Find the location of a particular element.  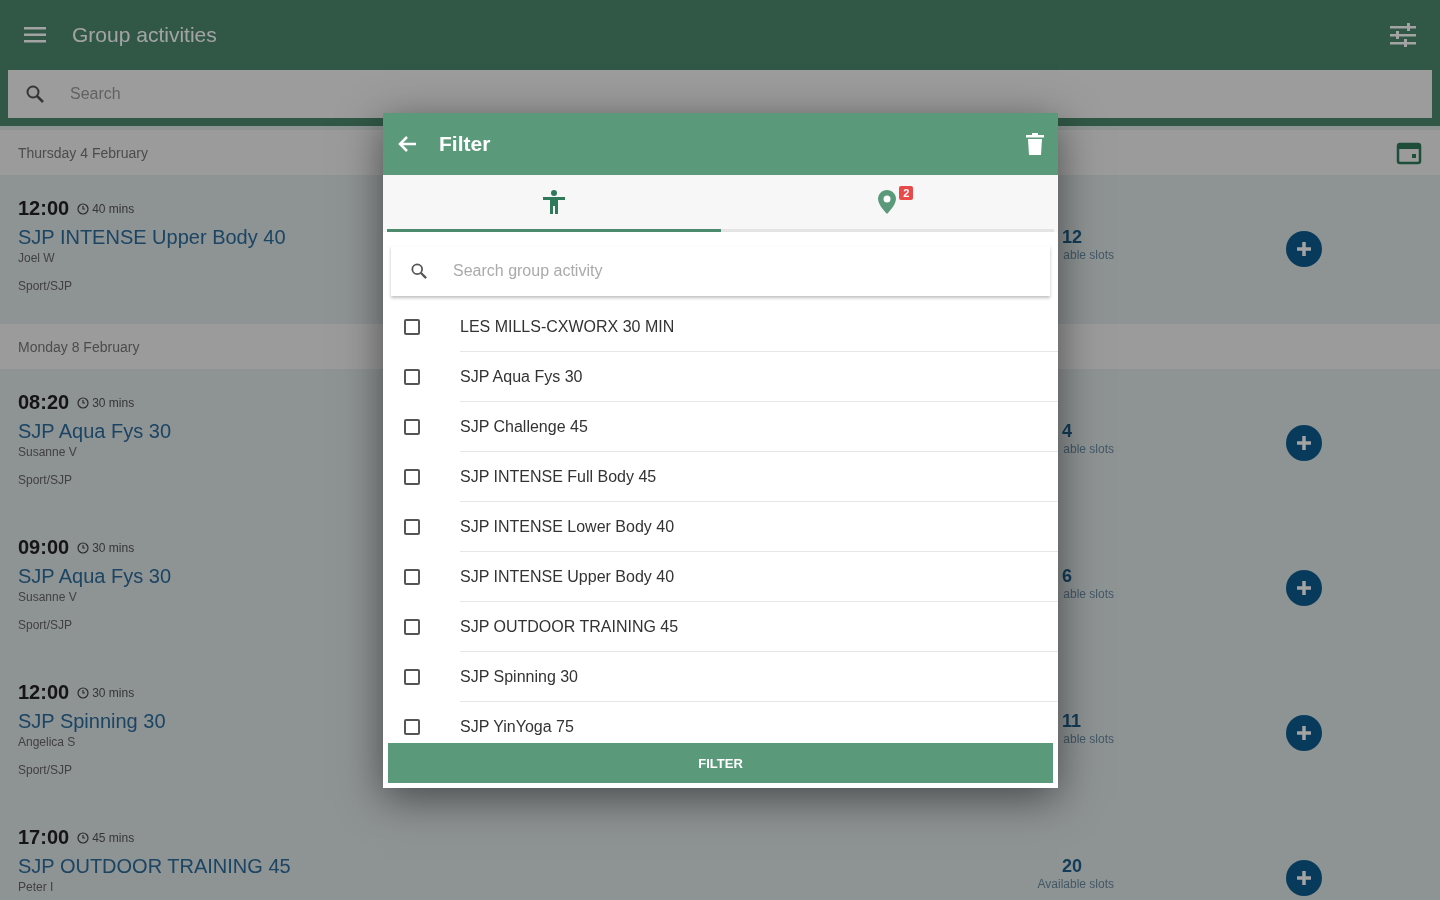

session-duration: 40 mins is located at coordinates (113, 208).